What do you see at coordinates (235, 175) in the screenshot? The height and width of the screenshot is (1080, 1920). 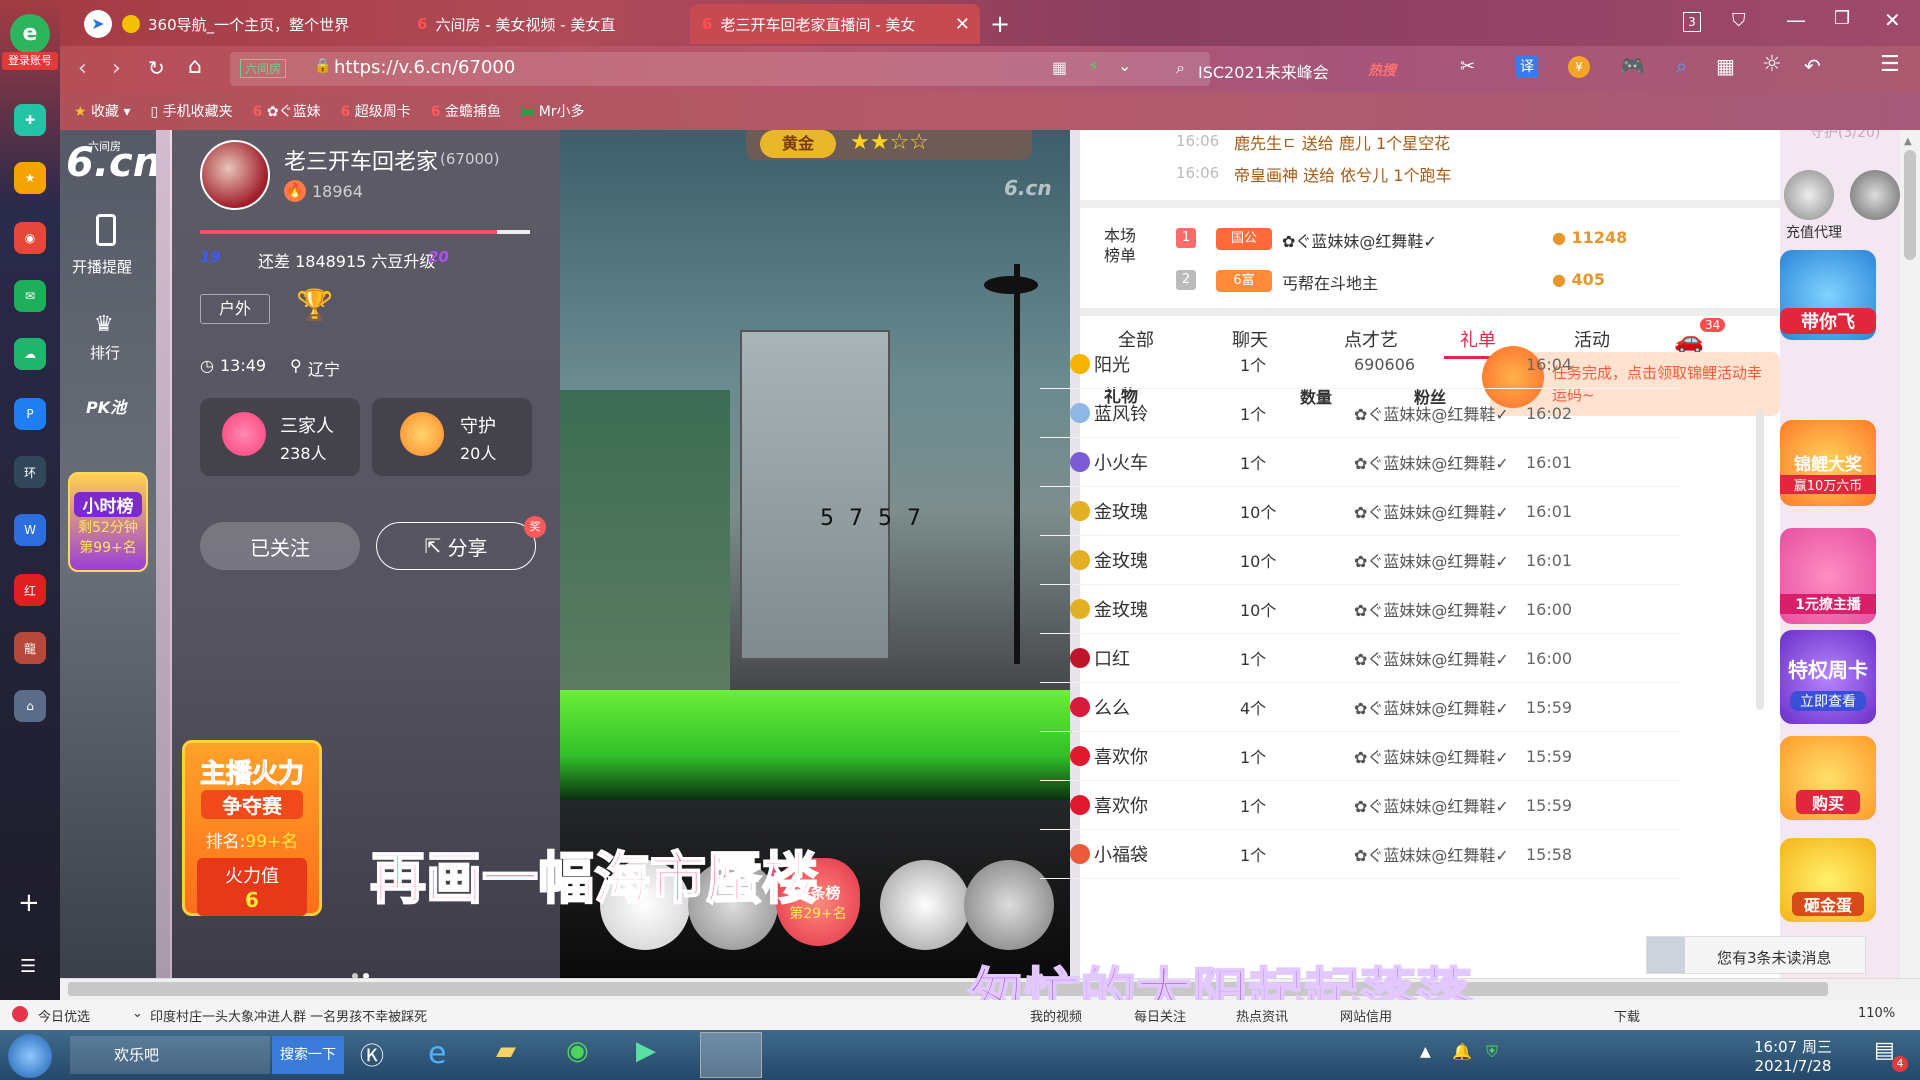 I see `streamer-avatar` at bounding box center [235, 175].